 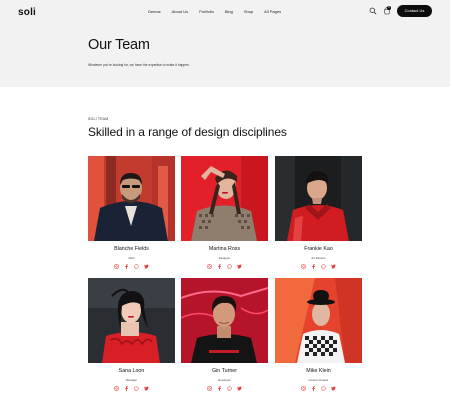 What do you see at coordinates (414, 11) in the screenshot?
I see `contact-us-button: Contact Us` at bounding box center [414, 11].